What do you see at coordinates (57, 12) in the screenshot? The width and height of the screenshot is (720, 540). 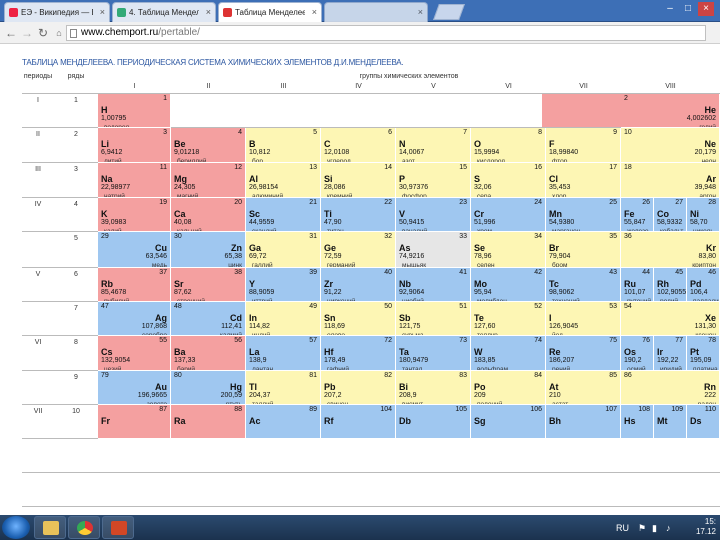 I see `tab-wikipedia: ЕЭ - Википедия — Википедия ×` at bounding box center [57, 12].